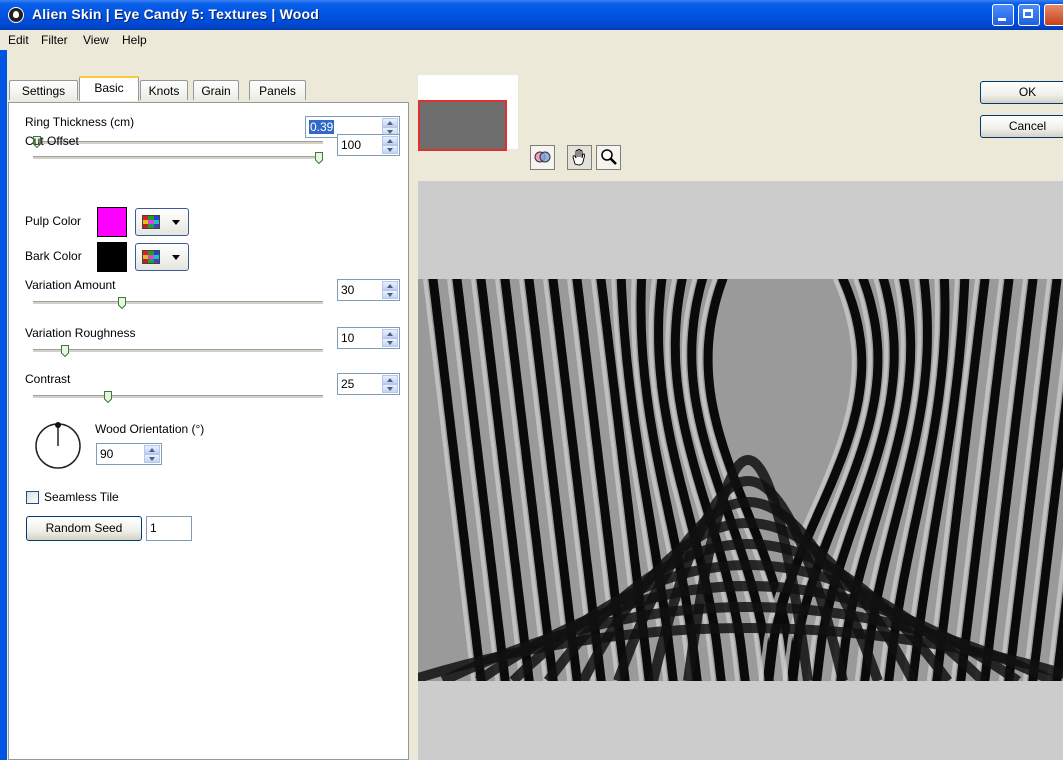 The height and width of the screenshot is (760, 1063). Describe the element at coordinates (178, 351) in the screenshot. I see `variation-roughness-slider-track` at that location.